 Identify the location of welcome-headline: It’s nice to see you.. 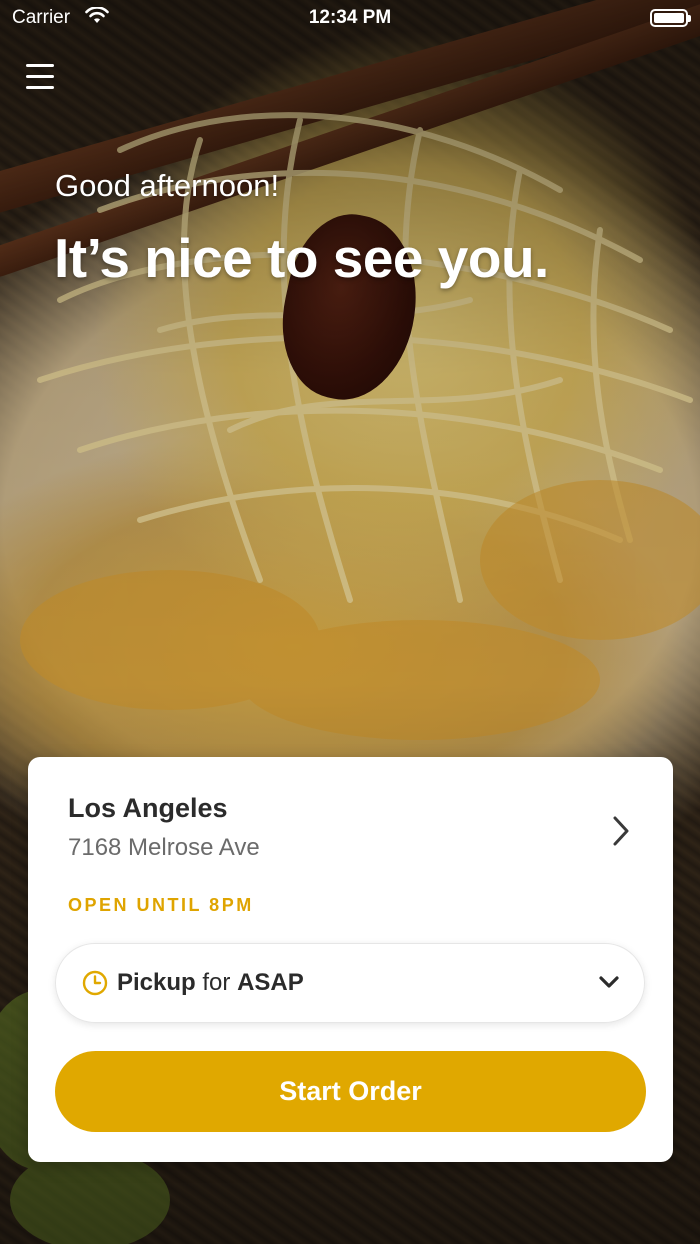
(301, 258).